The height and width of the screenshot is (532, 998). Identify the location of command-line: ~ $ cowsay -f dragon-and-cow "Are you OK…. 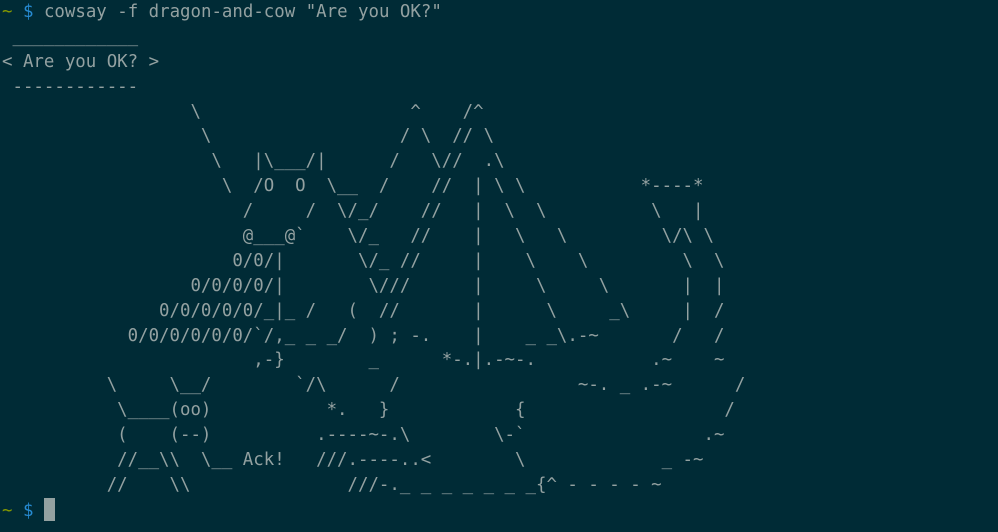
(500, 12).